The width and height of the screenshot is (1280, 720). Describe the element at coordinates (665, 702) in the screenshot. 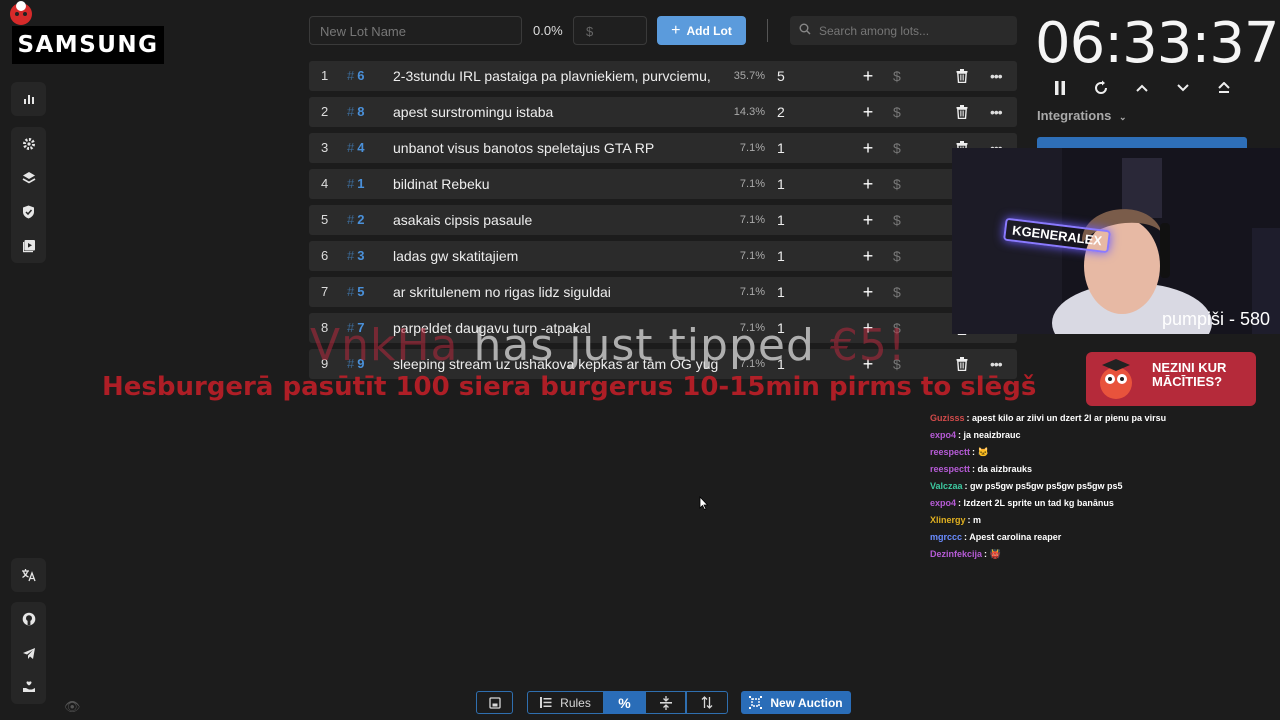

I see `compact-toggle` at that location.